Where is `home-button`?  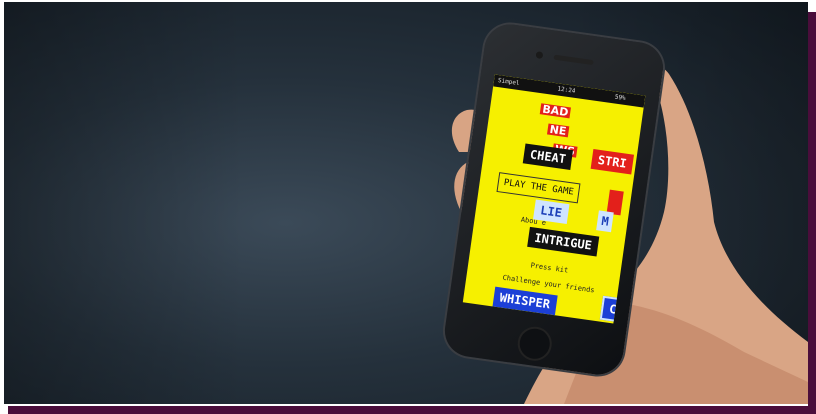
home-button is located at coordinates (534, 343).